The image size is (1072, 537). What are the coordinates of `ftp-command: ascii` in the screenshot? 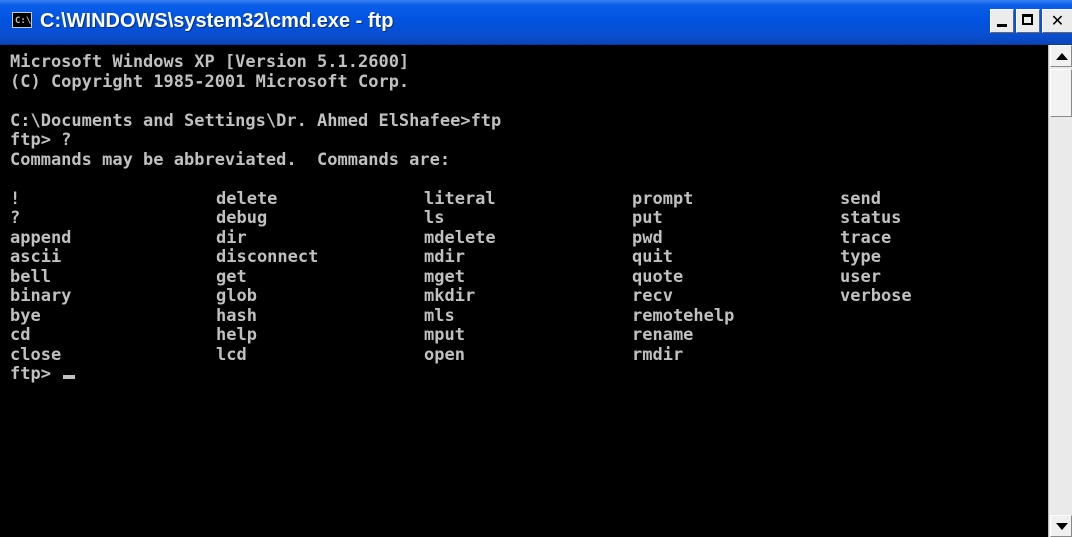 It's located at (36, 257).